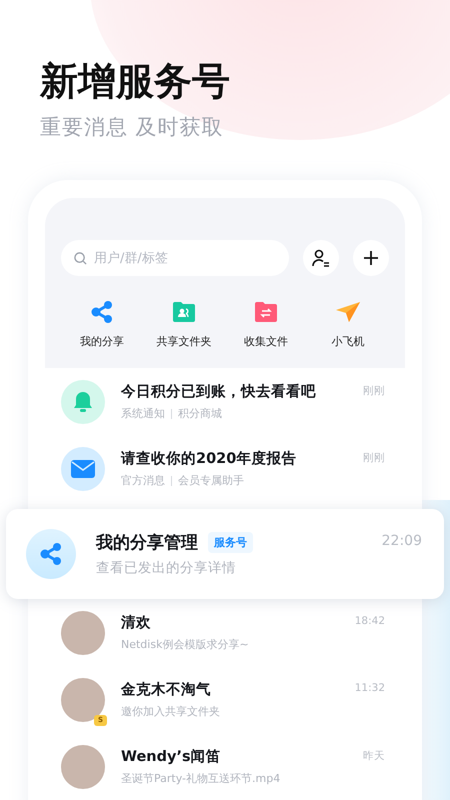 The image size is (450, 800). What do you see at coordinates (185, 644) in the screenshot?
I see `chat-preview: Netdisk例会模版求分享~` at bounding box center [185, 644].